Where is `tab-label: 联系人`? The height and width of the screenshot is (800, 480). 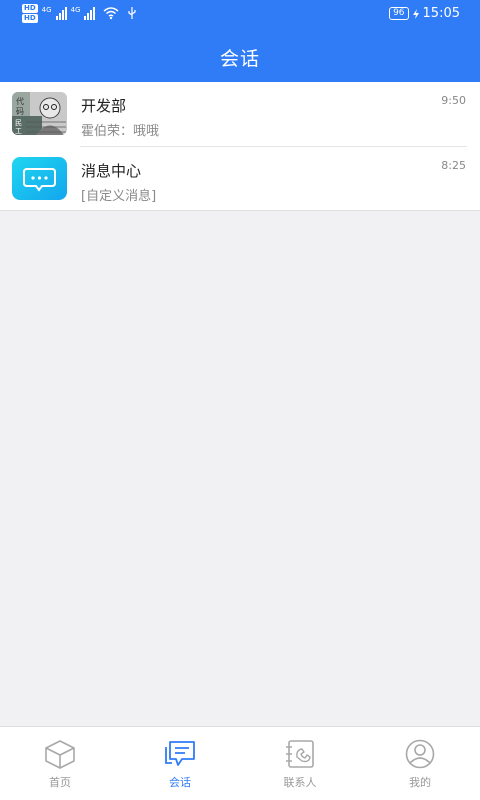 tab-label: 联系人 is located at coordinates (300, 782).